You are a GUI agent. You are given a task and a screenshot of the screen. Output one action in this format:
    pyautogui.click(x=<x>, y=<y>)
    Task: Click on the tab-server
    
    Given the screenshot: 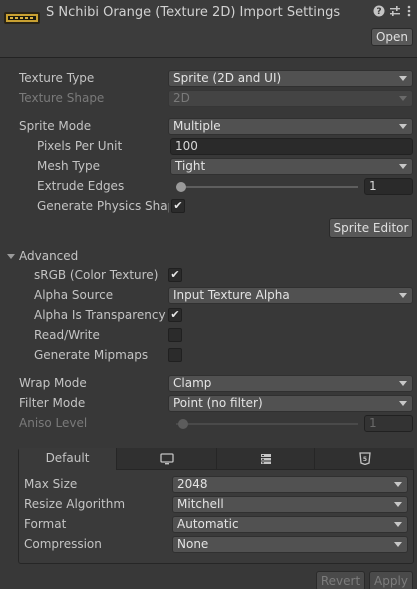 What is the action you would take?
    pyautogui.click(x=266, y=459)
    